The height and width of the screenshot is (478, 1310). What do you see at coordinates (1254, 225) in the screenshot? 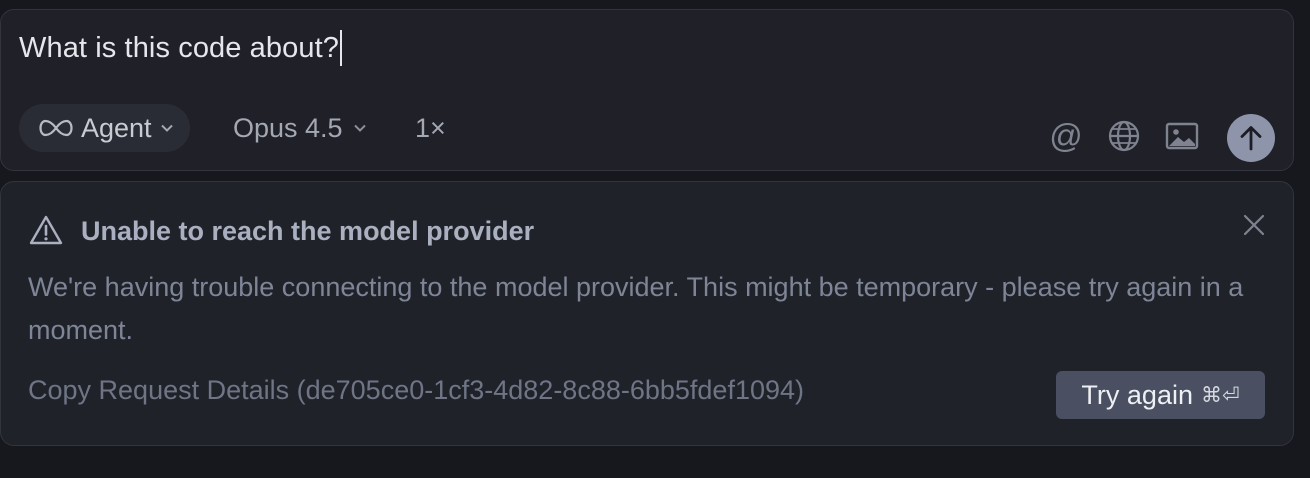
I see `close-icon` at bounding box center [1254, 225].